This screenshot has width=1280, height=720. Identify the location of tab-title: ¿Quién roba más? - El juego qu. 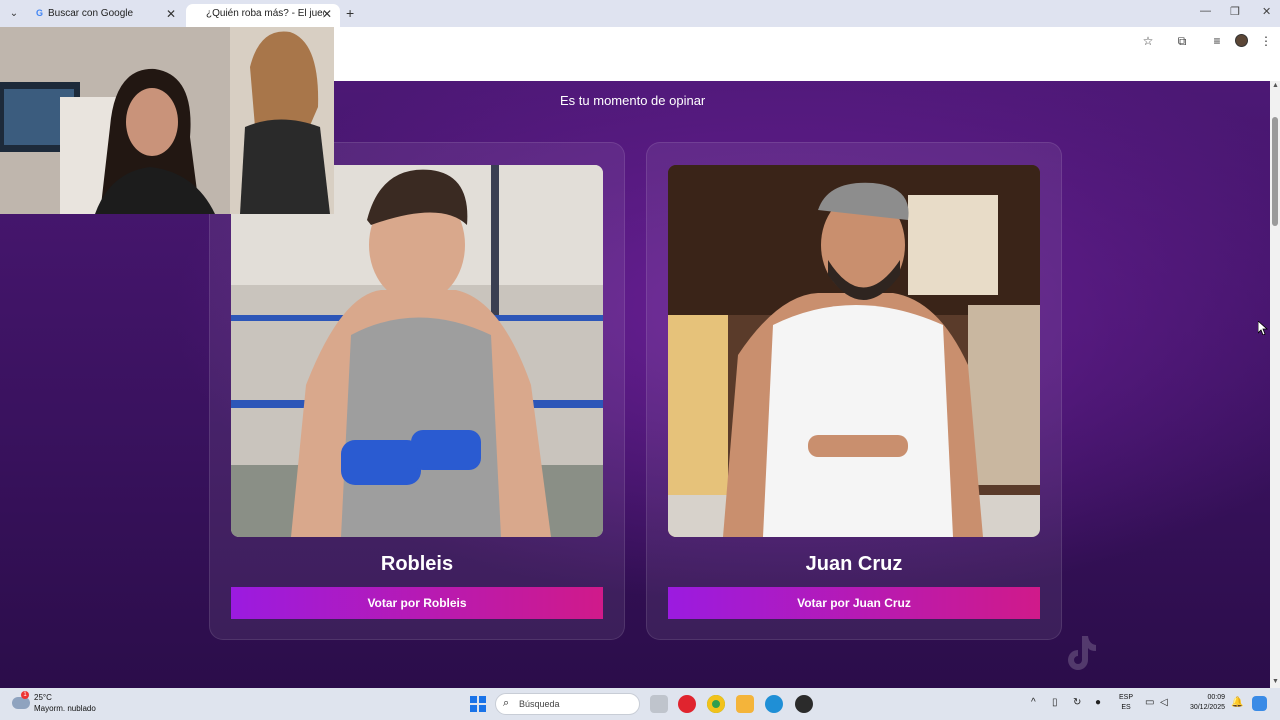
(265, 13).